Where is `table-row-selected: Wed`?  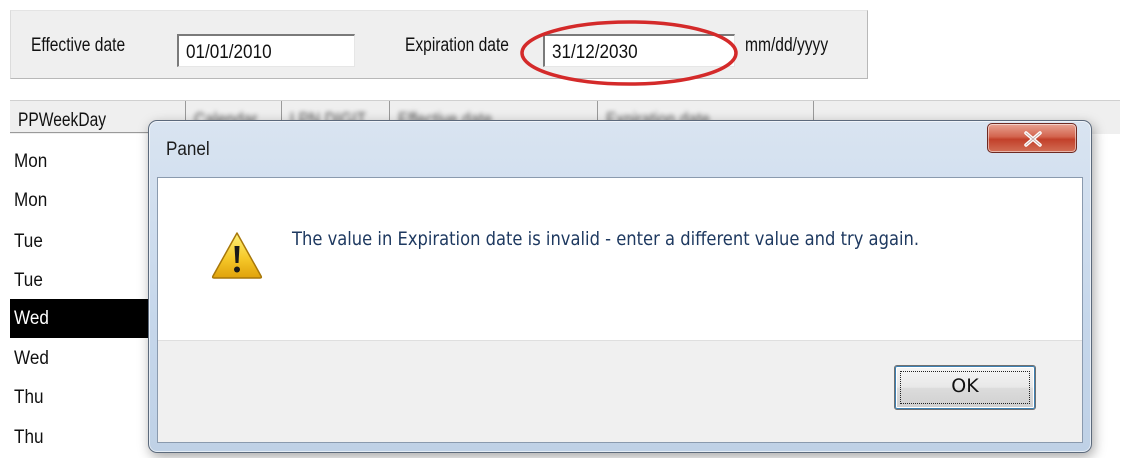
table-row-selected: Wed is located at coordinates (80, 318).